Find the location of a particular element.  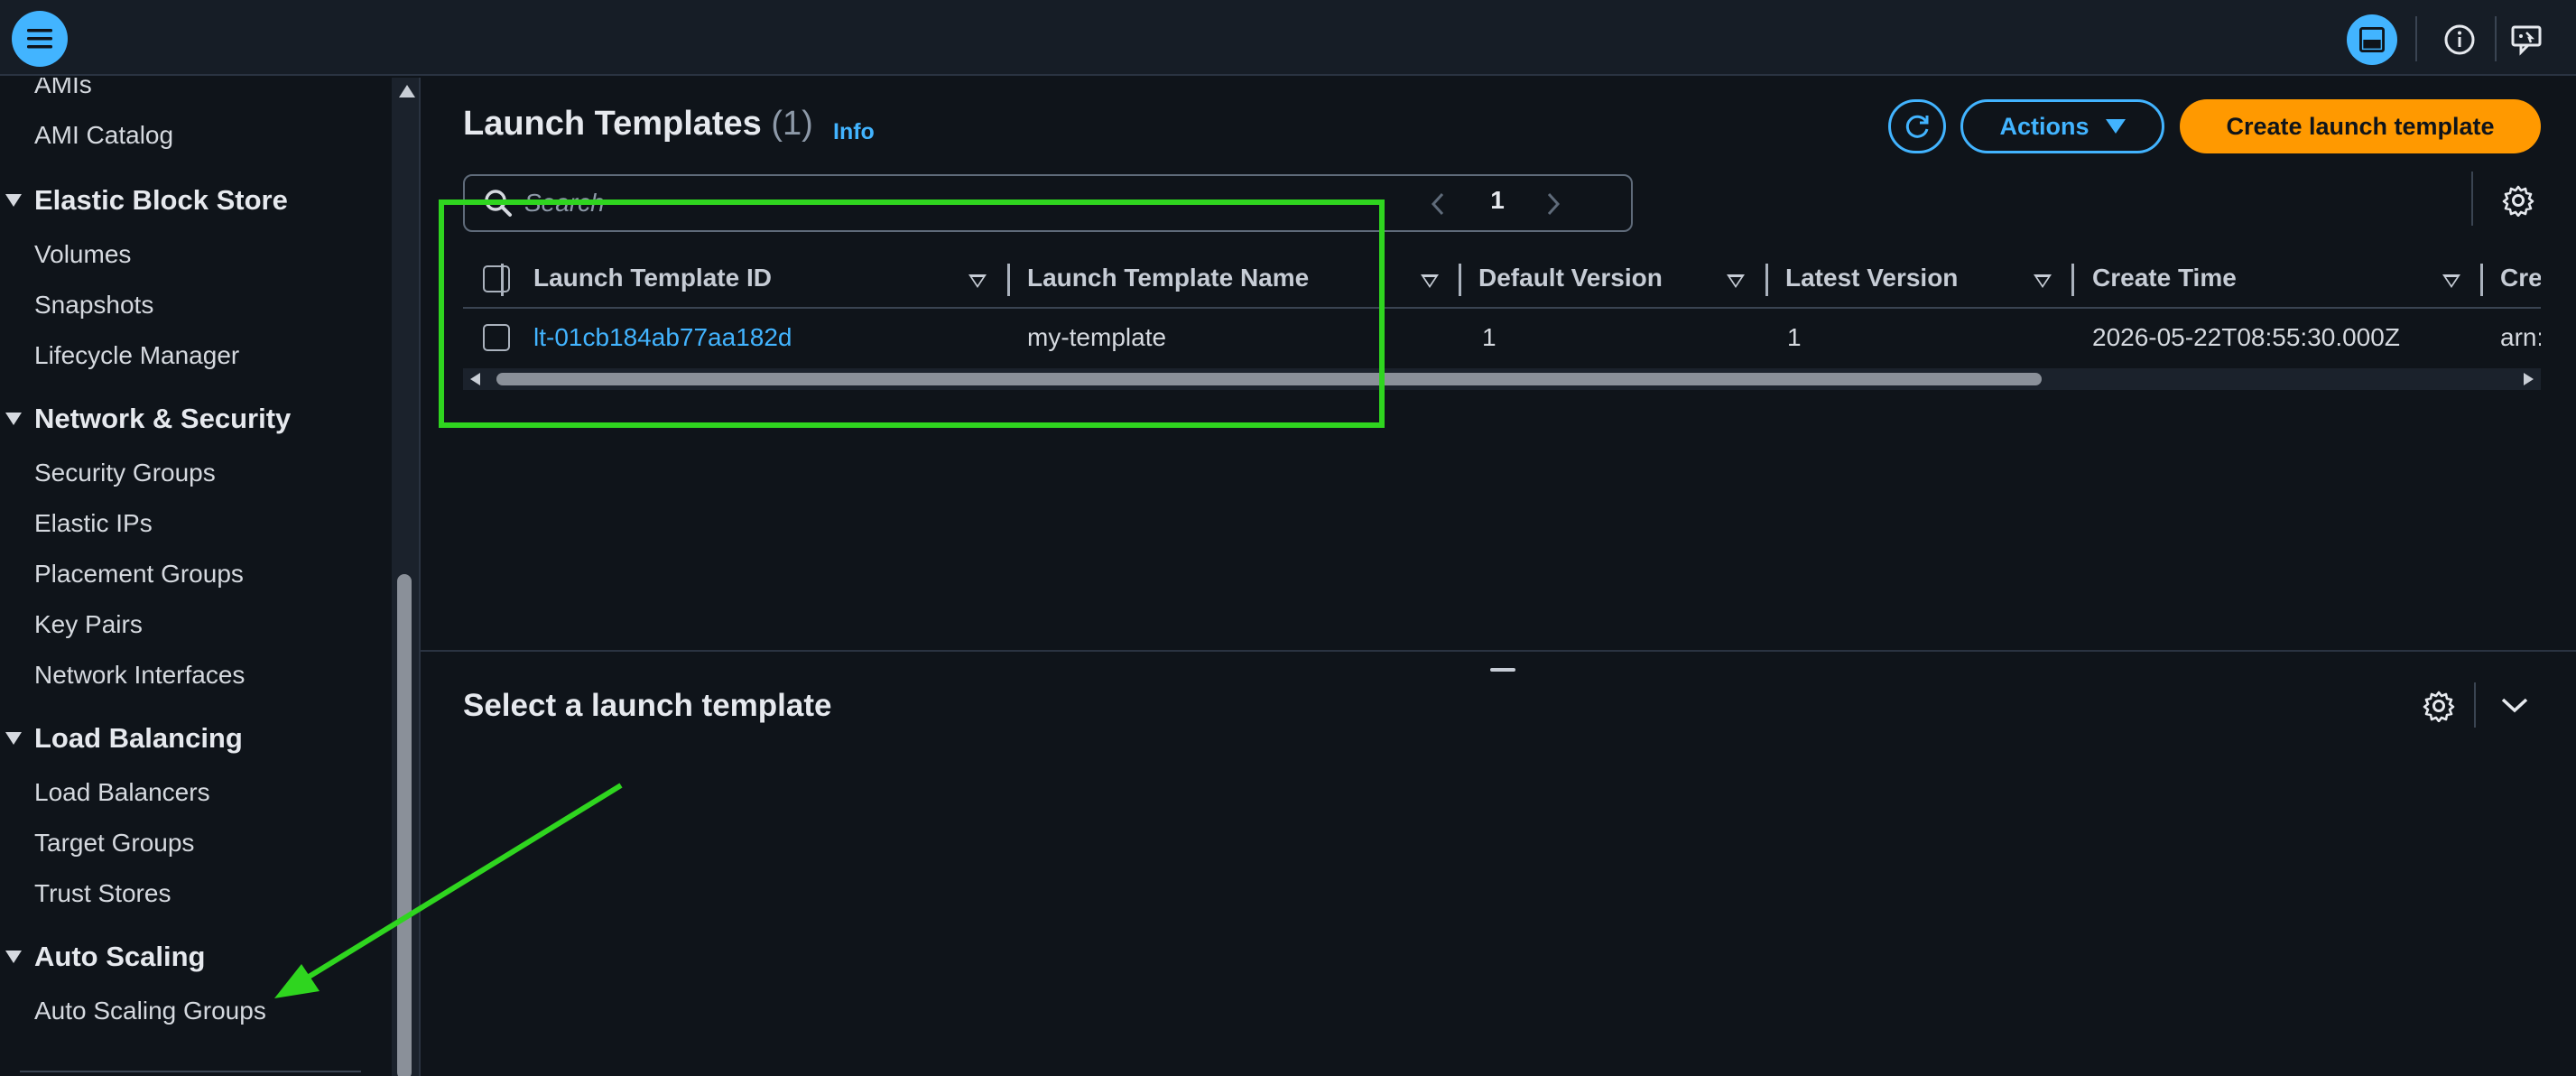

sidebar-item-lifecycle-manager: Lifecycle Manager is located at coordinates (136, 355).